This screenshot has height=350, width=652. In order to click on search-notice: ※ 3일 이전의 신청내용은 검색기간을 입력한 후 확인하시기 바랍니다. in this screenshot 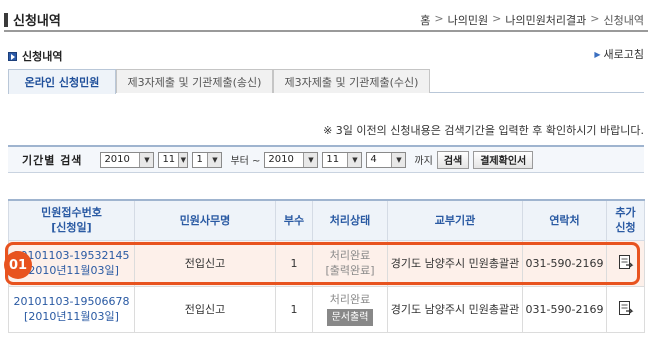, I will do `click(483, 130)`.